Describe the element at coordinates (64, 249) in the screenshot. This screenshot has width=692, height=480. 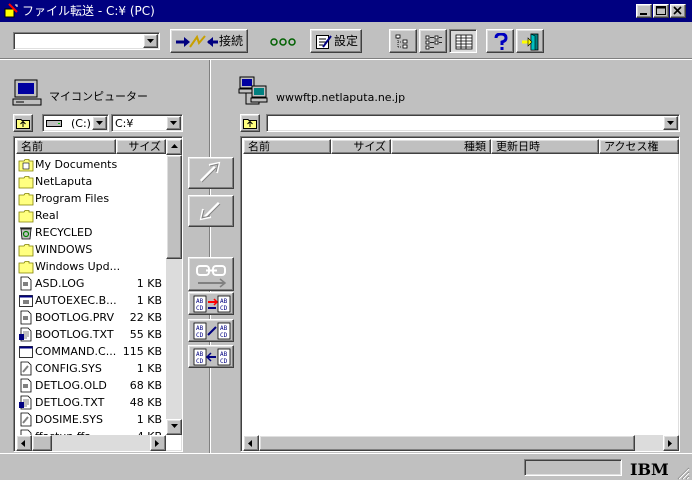
I see `file-name: WINDOWS` at that location.